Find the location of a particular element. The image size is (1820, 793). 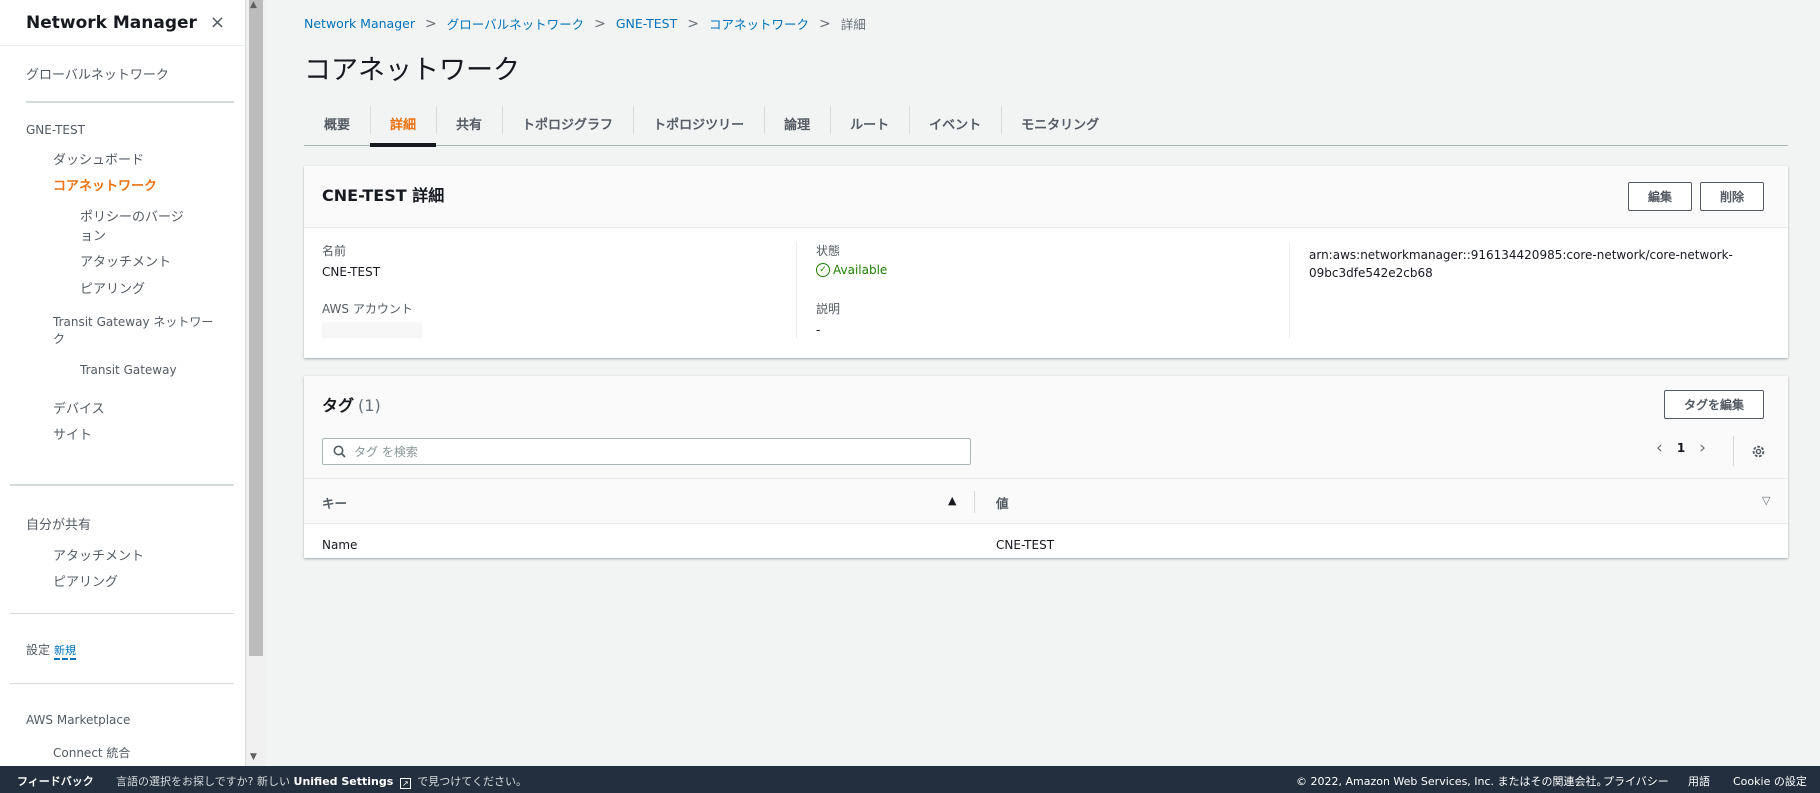

pager-divider is located at coordinates (1733, 451).